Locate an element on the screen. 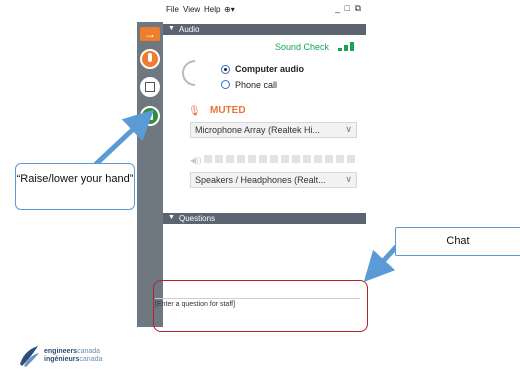  logo-line-2: ingénieurscanada is located at coordinates (73, 359).